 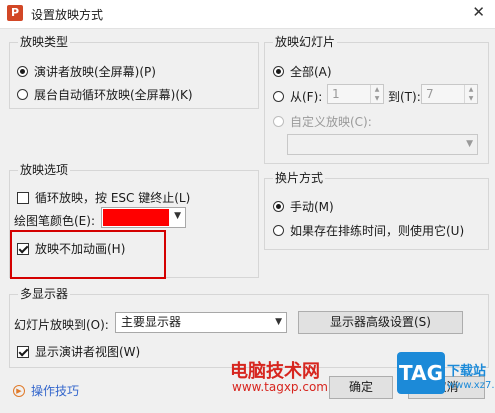 What do you see at coordinates (136, 217) in the screenshot?
I see `pen-color-swatch` at bounding box center [136, 217].